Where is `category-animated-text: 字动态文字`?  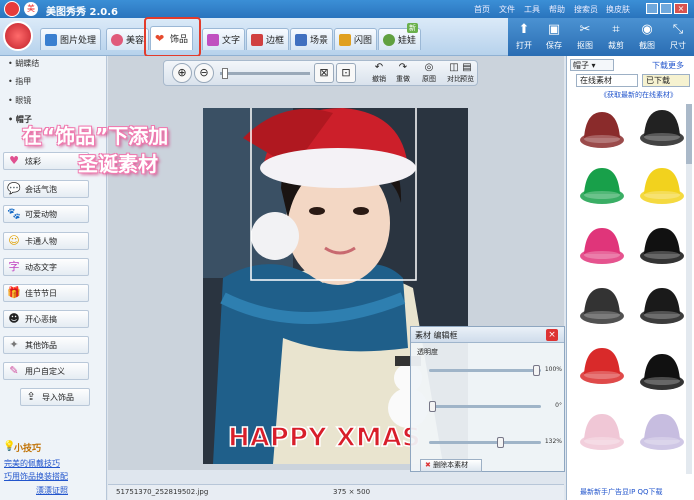
category-animated-text: 字动态文字 is located at coordinates (46, 267).